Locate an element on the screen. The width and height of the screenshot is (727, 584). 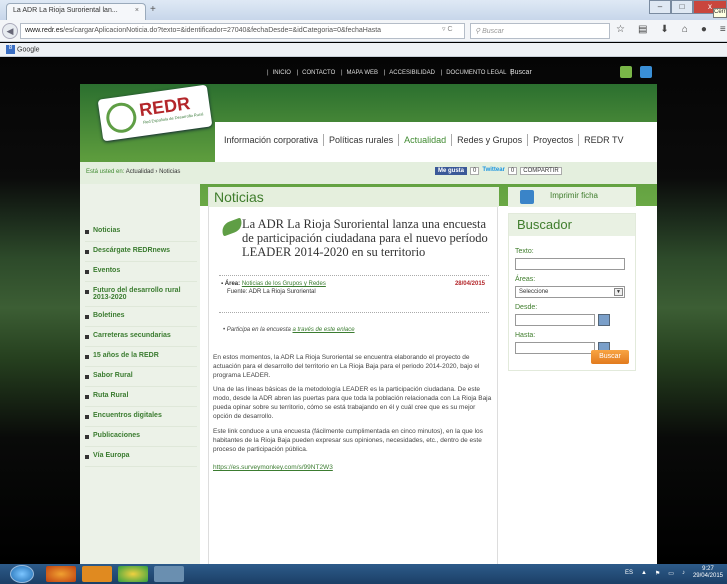
nav-redes-y-grupos: Redes y Grupos is located at coordinates (490, 140).